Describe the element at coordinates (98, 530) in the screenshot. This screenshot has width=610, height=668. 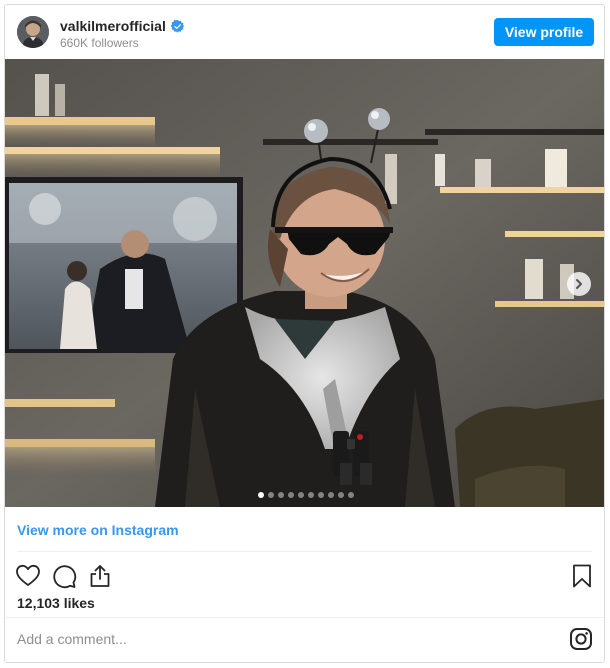
I see `view-more-link: View more on Instagram` at that location.